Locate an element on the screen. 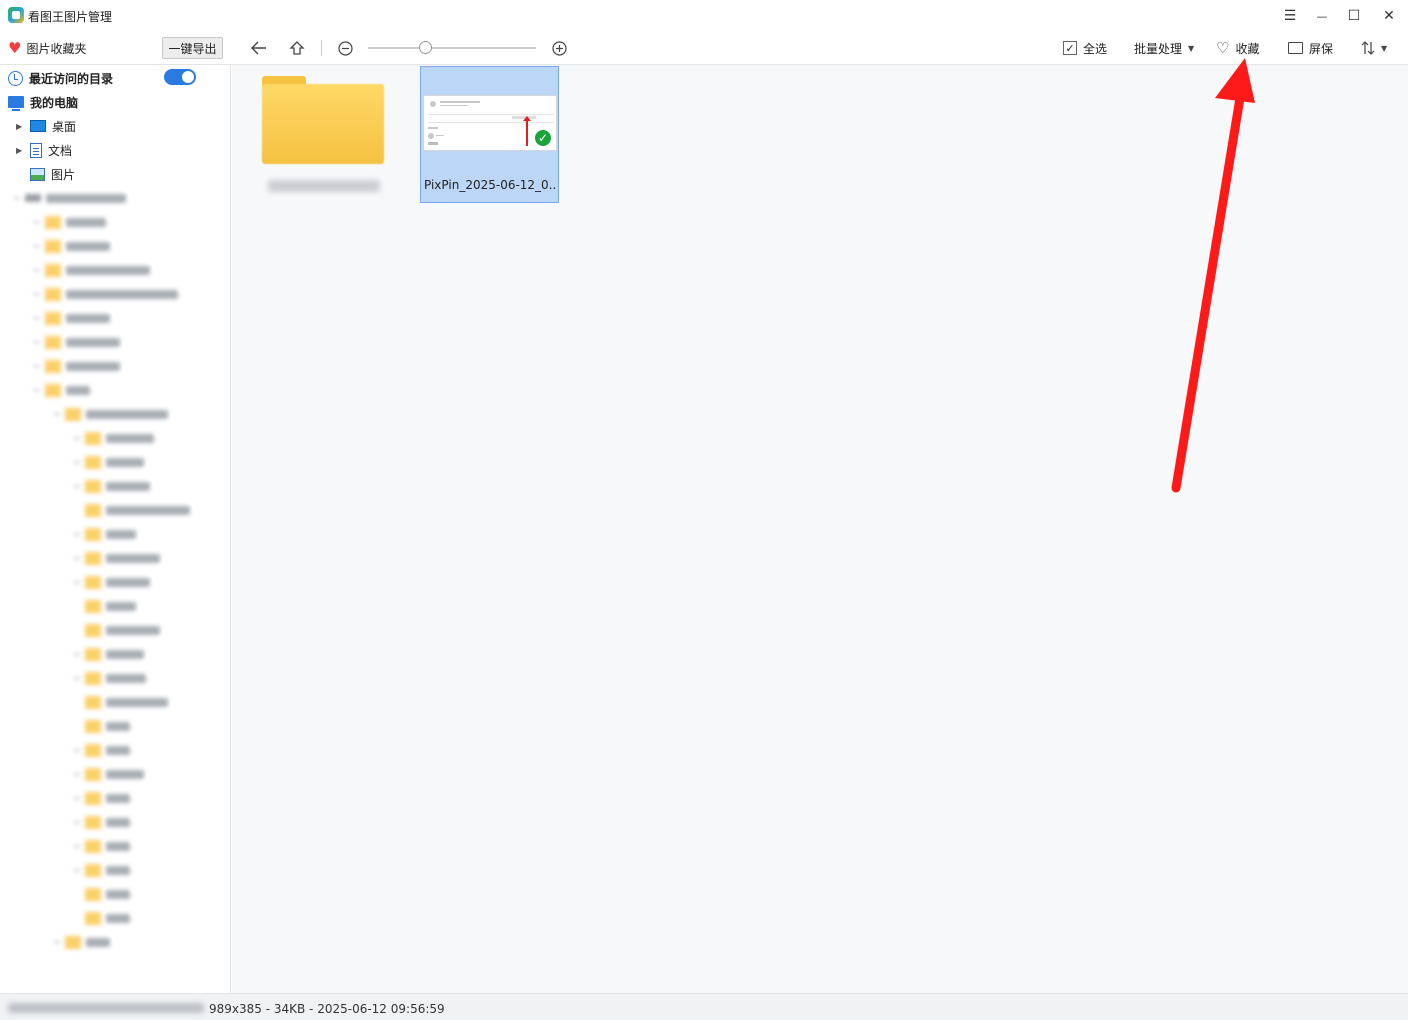 This screenshot has height=1020, width=1408. toolbar: ♥ 图片收藏夹 一键导出 ✓ 全选 批量处理 ▼ ♡ 收藏 屏保 ▼ is located at coordinates (704, 48).